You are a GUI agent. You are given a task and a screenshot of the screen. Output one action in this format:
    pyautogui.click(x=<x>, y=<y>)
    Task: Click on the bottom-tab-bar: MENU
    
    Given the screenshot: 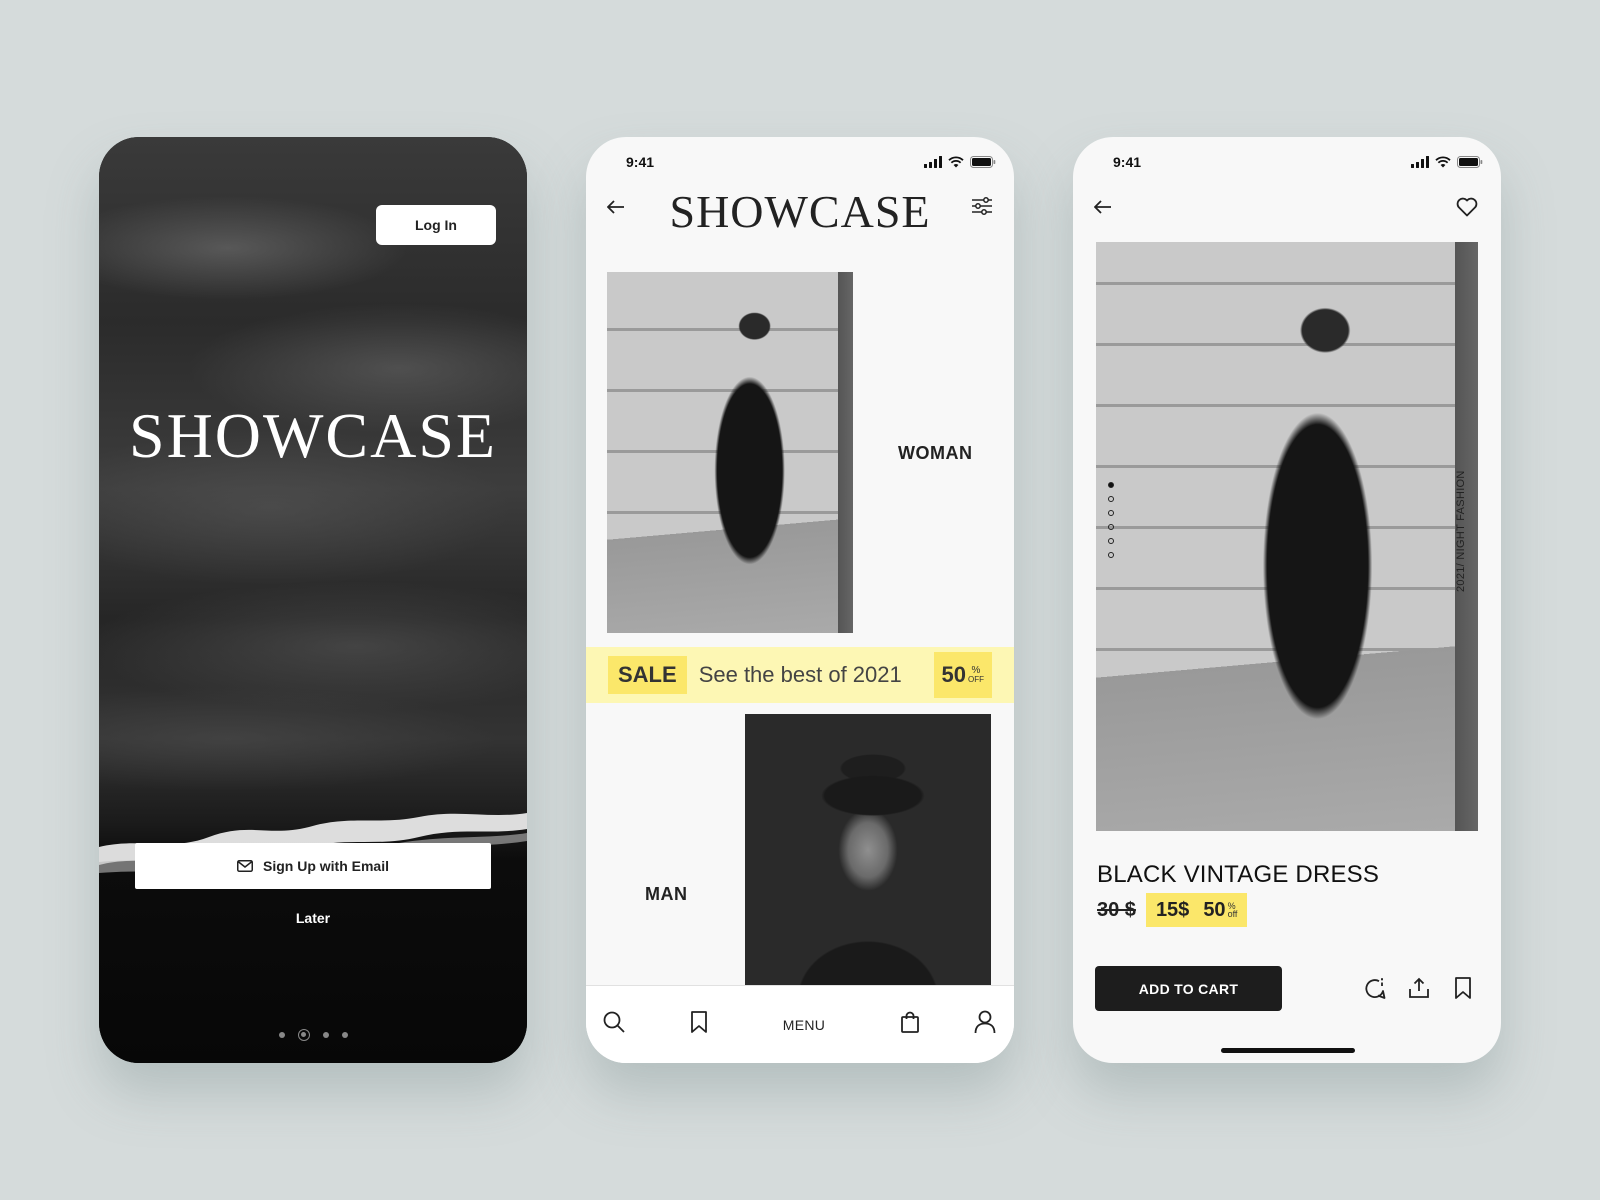 What is the action you would take?
    pyautogui.click(x=800, y=1024)
    